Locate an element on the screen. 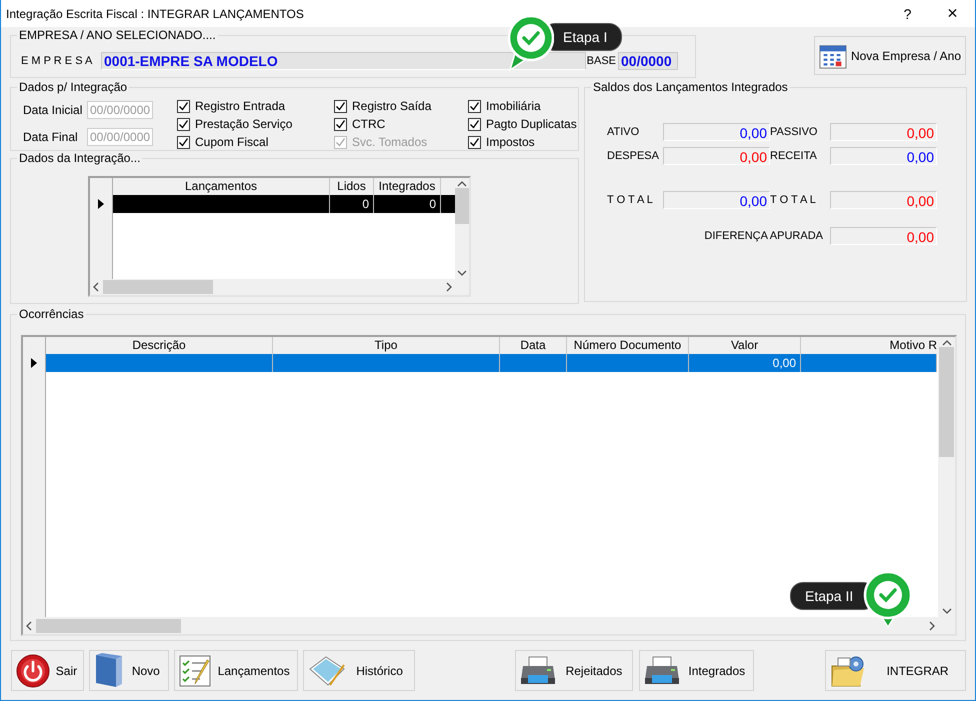  checkbox-label: Cupom Fiscal is located at coordinates (231, 142).